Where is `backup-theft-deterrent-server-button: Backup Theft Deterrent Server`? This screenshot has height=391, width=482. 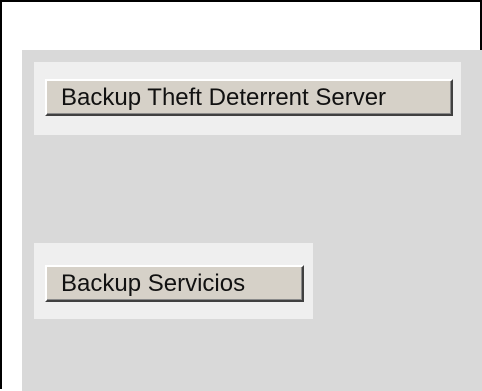 backup-theft-deterrent-server-button: Backup Theft Deterrent Server is located at coordinates (249, 97).